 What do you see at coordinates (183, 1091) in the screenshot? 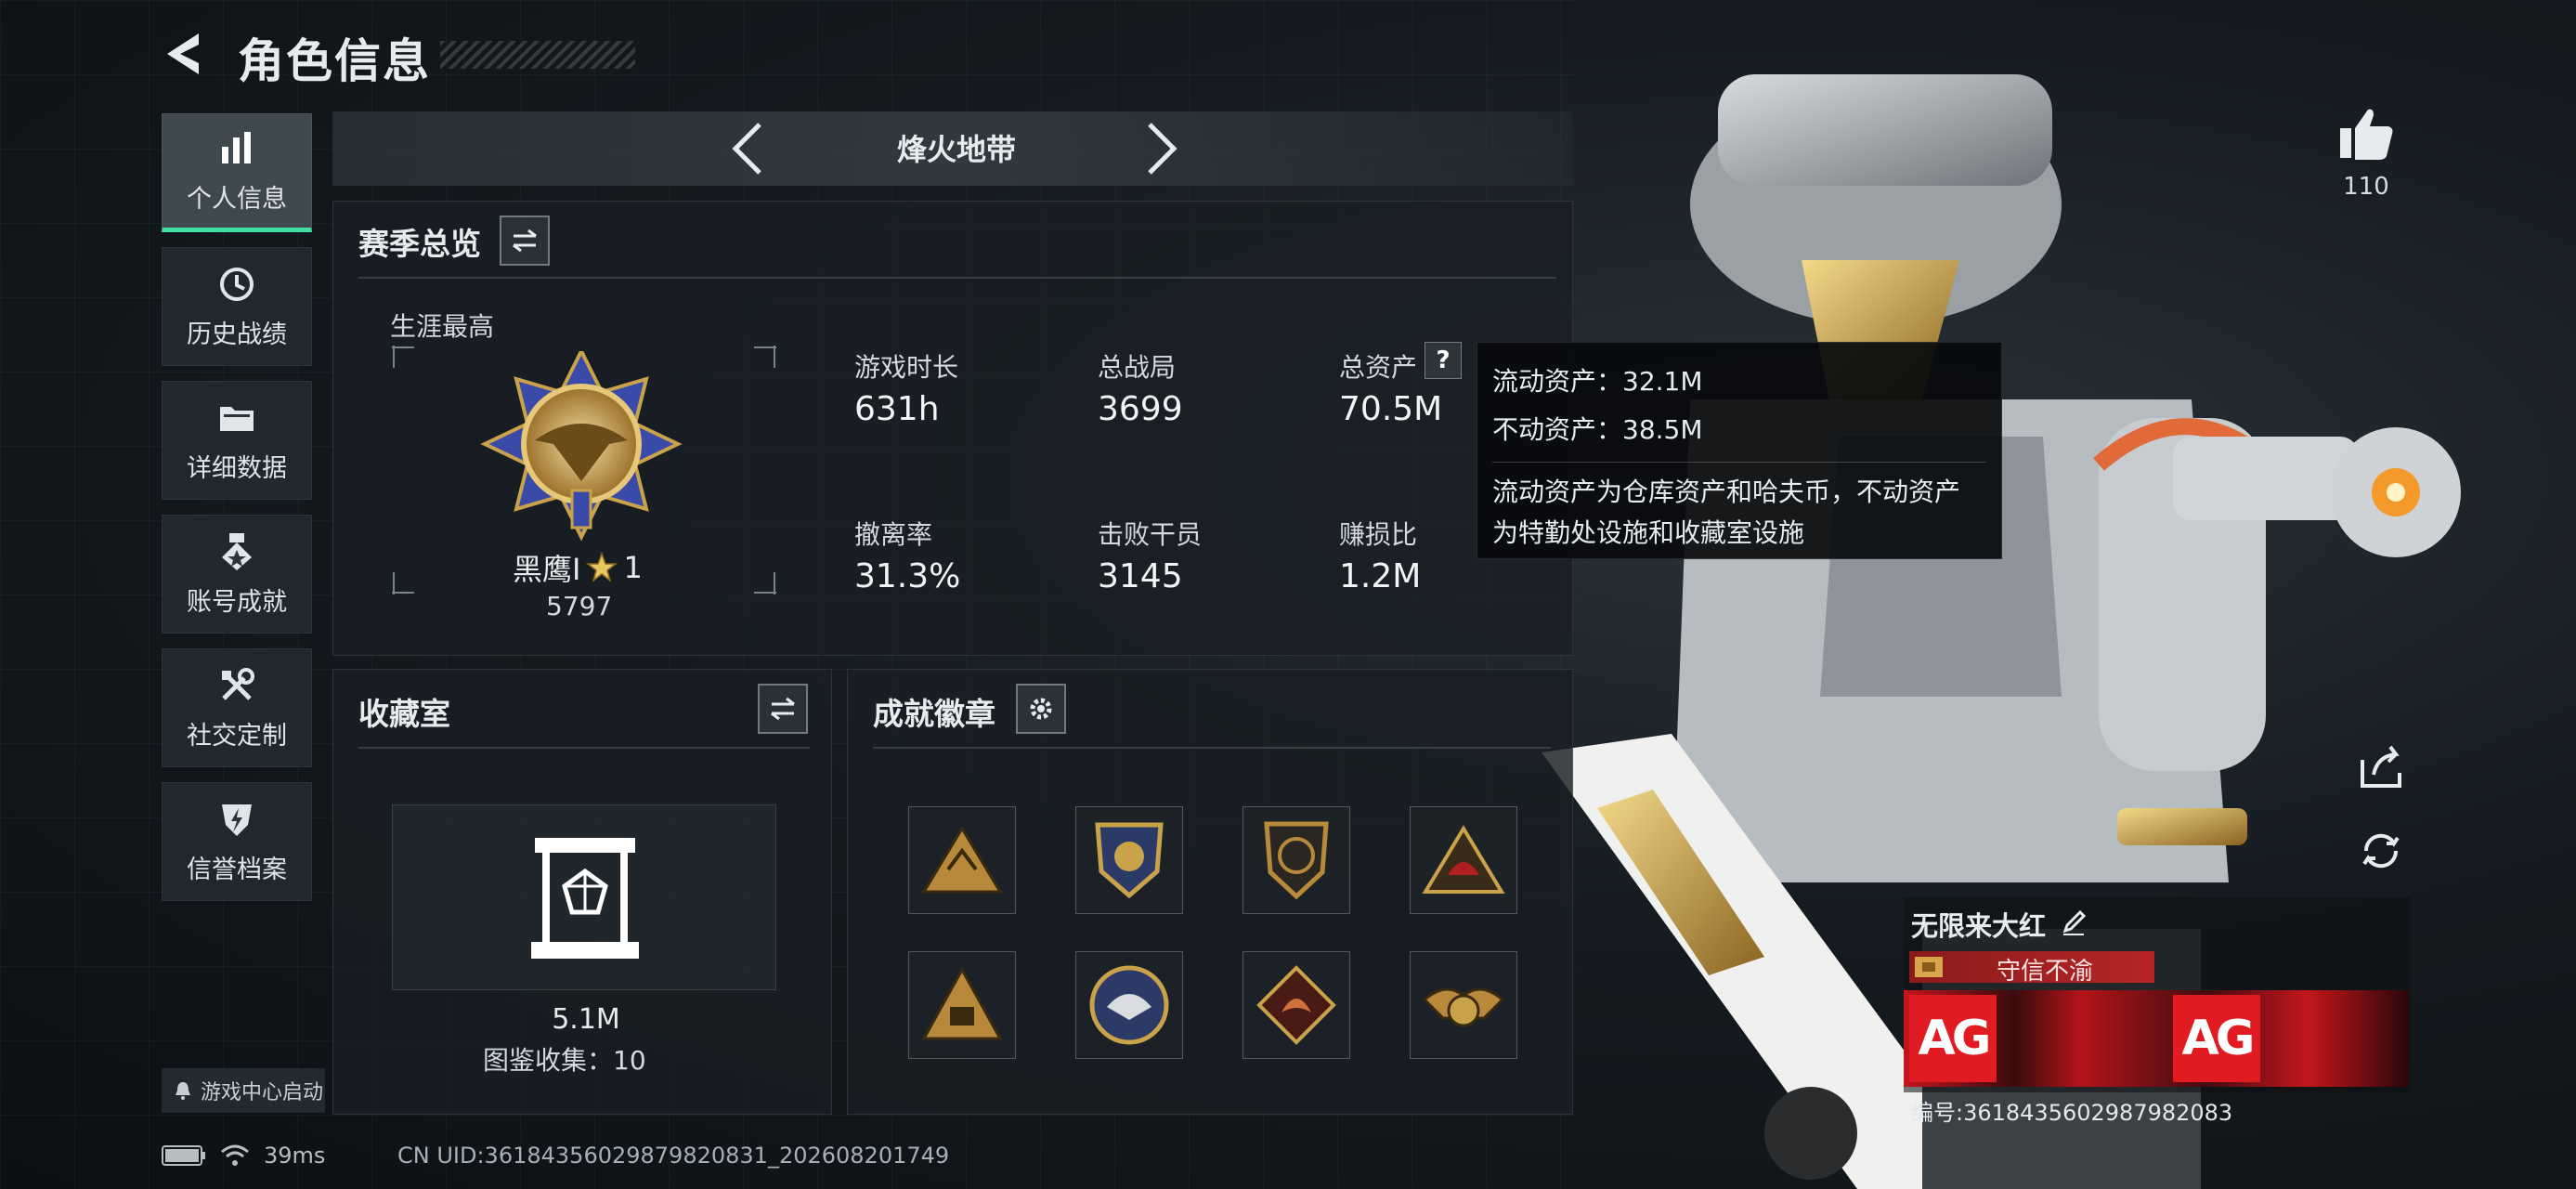
I see `bell-icon` at bounding box center [183, 1091].